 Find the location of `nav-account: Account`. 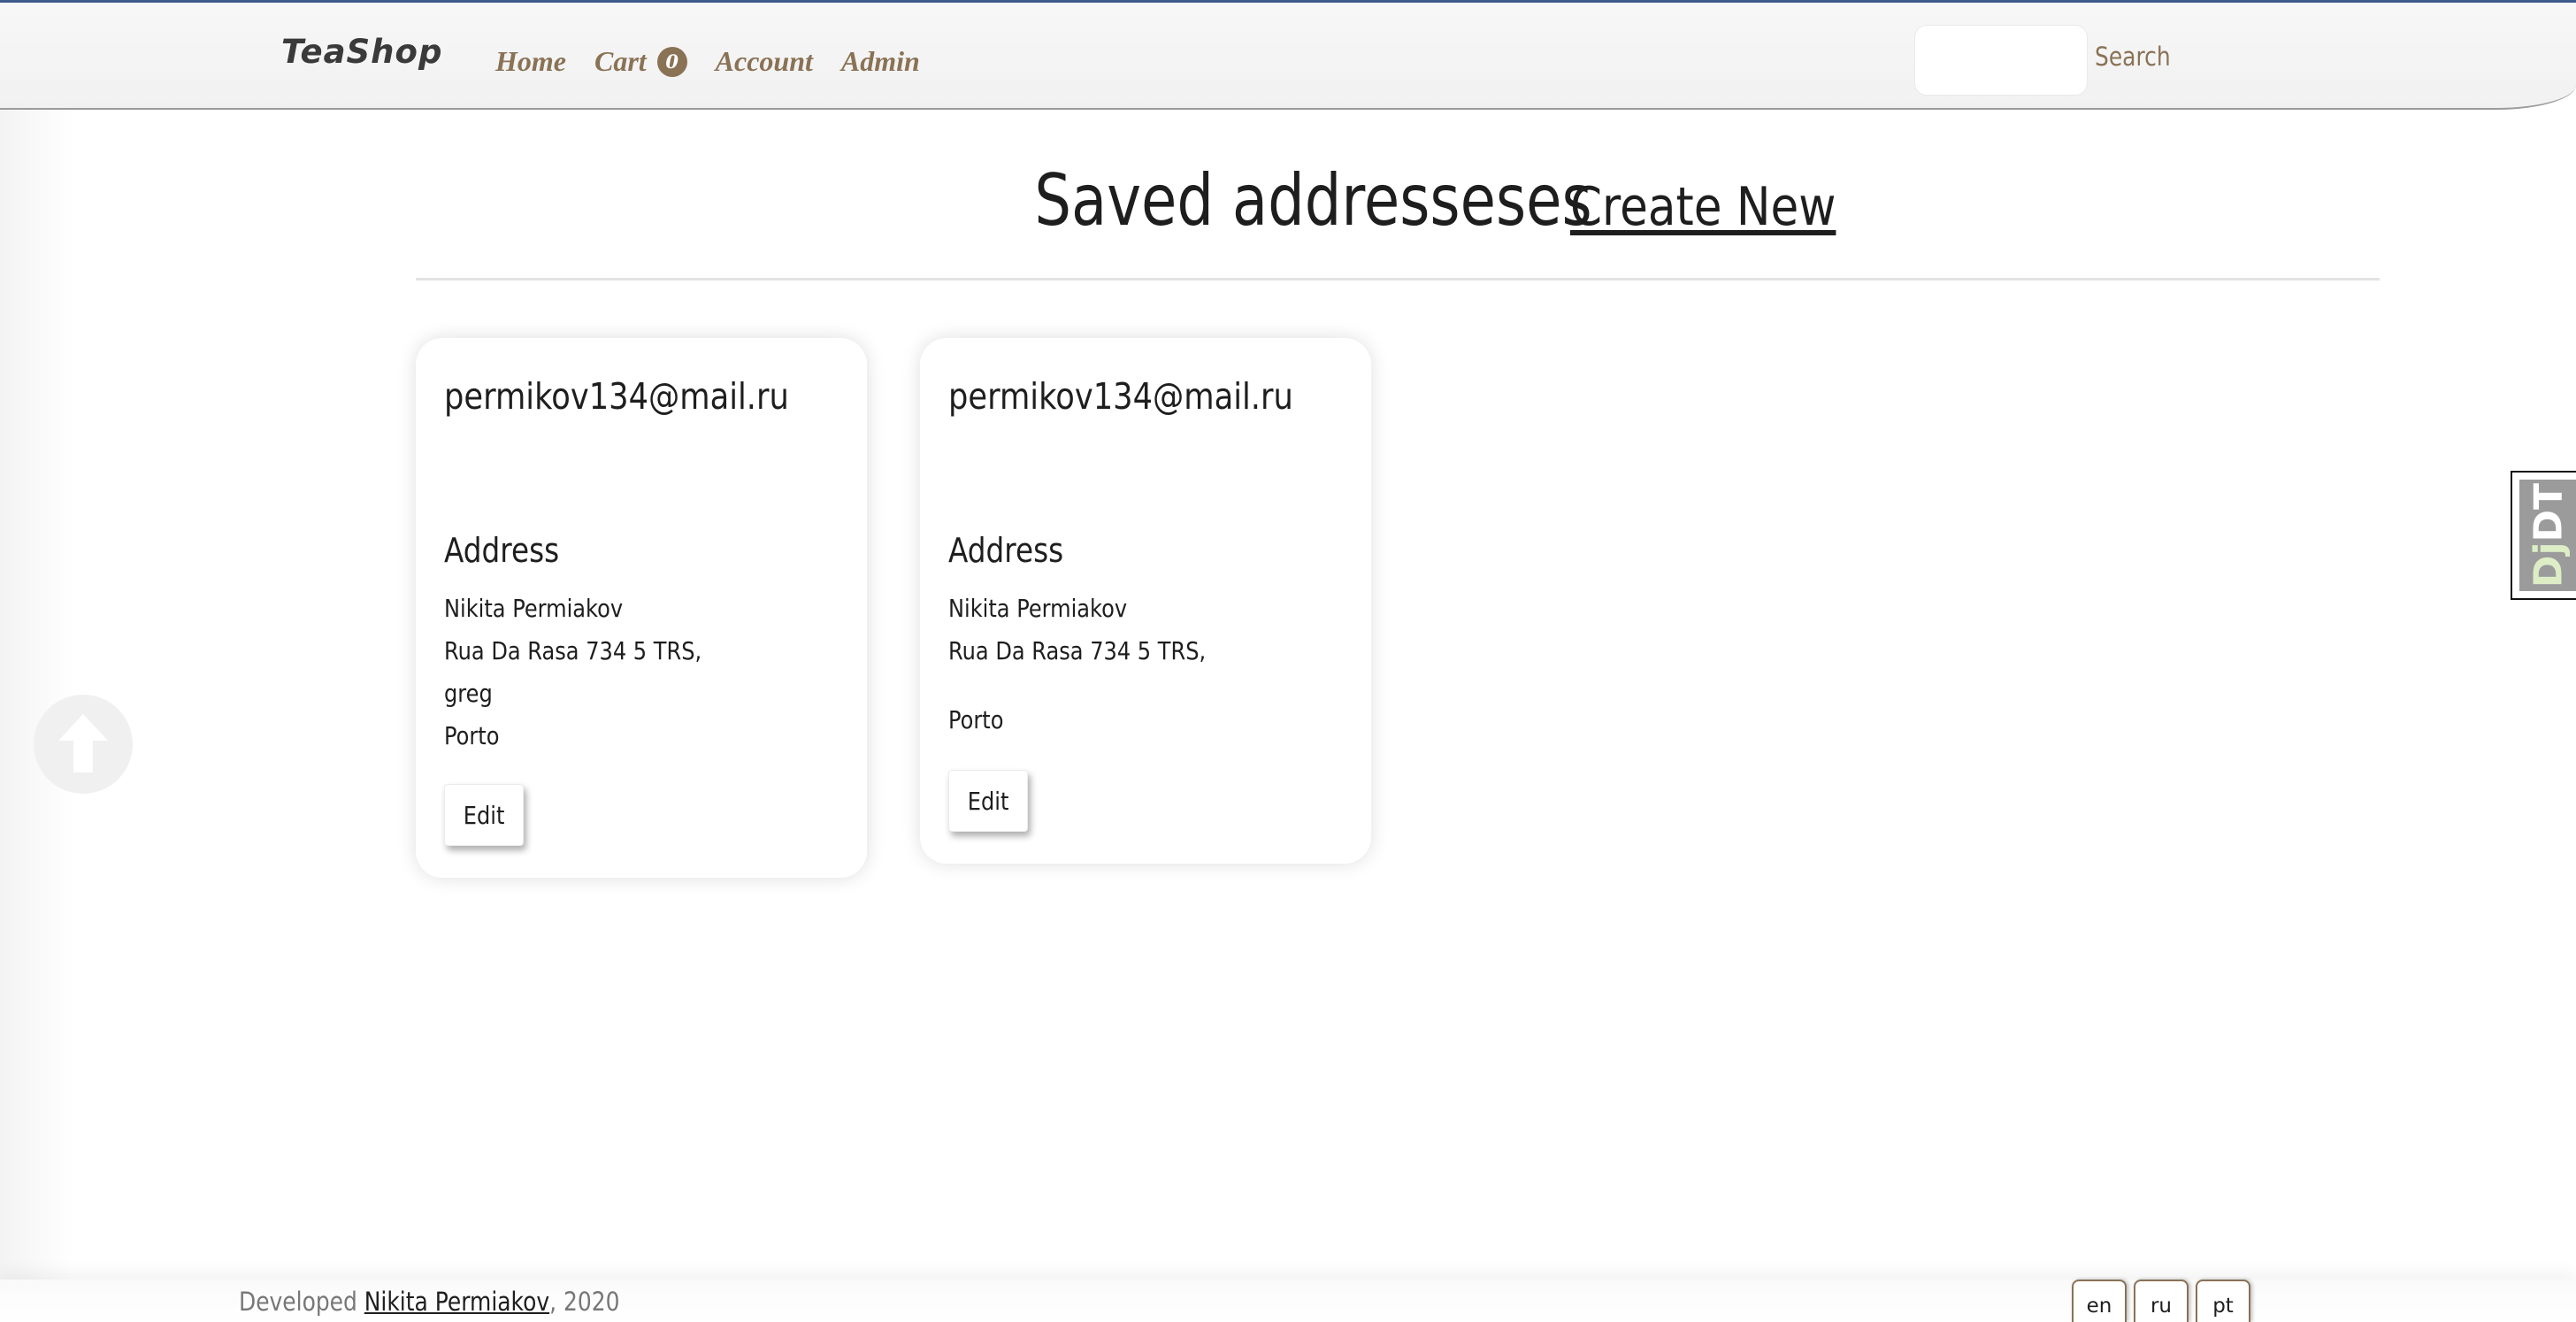

nav-account: Account is located at coordinates (764, 61).